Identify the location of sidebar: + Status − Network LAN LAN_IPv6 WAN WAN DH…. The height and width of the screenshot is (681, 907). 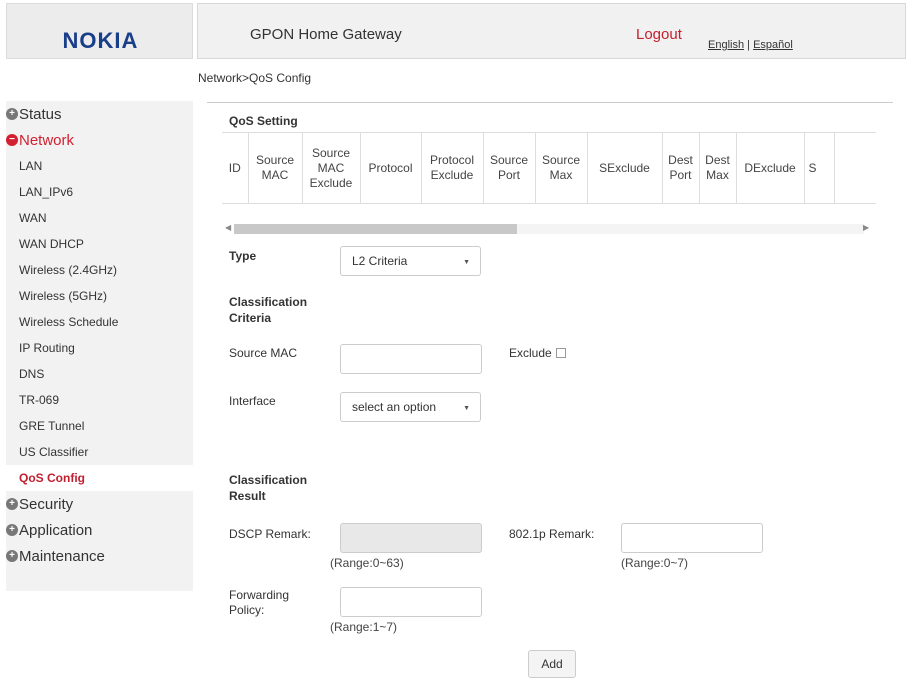
(99, 346).